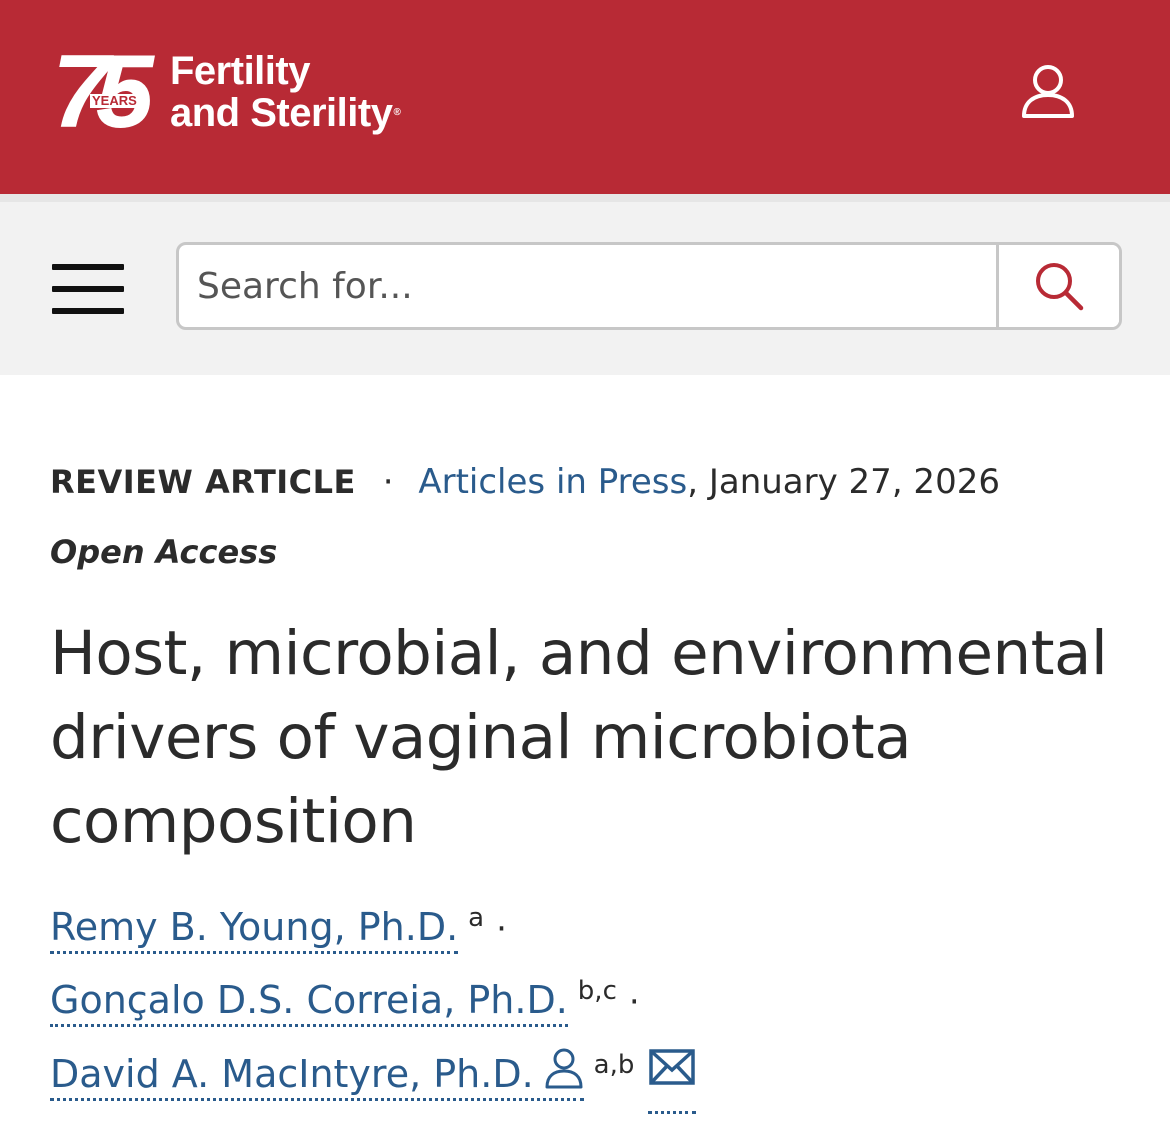  I want to click on author-affiliation: a,b, so click(614, 1064).